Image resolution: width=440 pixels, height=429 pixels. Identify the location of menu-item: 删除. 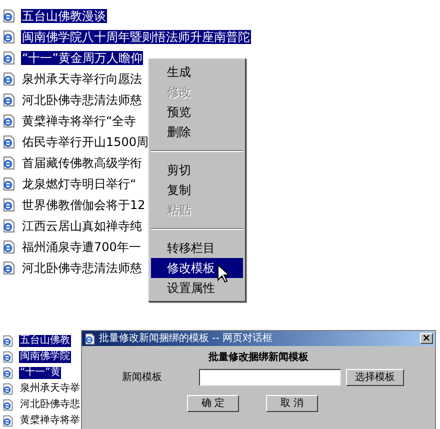
(197, 132).